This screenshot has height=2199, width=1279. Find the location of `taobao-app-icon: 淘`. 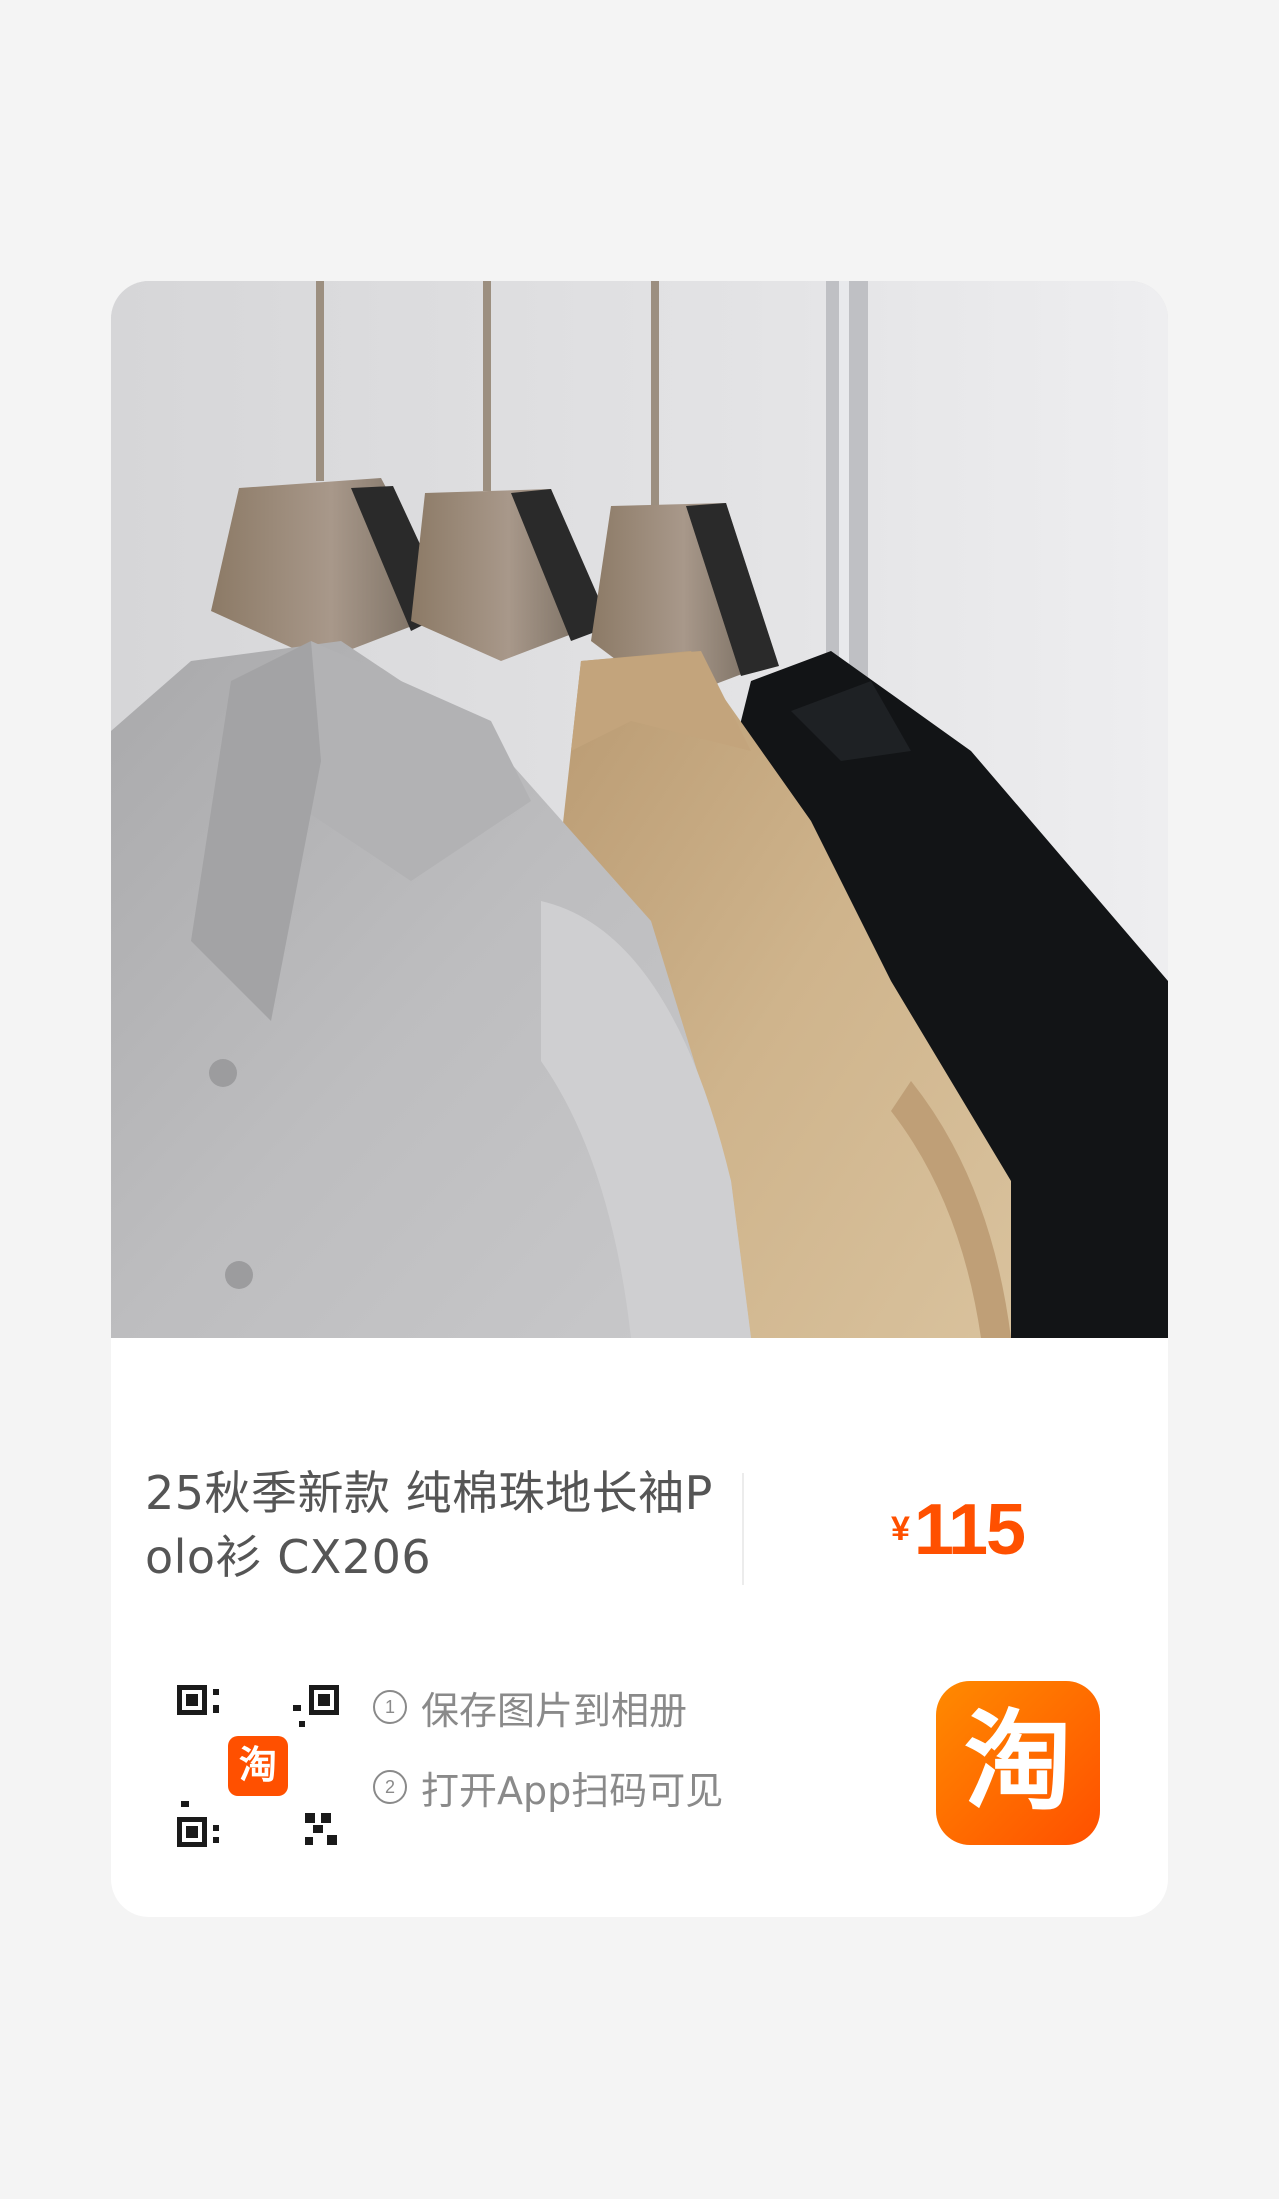

taobao-app-icon: 淘 is located at coordinates (1018, 1763).